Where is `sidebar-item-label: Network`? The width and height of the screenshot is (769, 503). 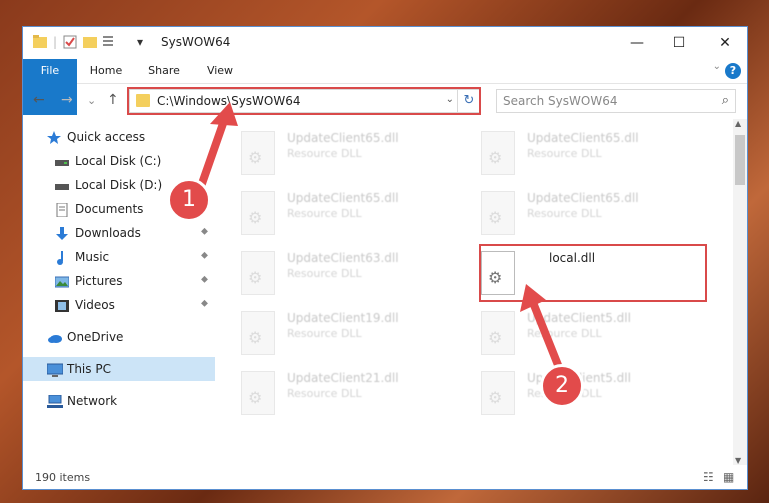
sidebar-item-label: Network is located at coordinates (92, 401).